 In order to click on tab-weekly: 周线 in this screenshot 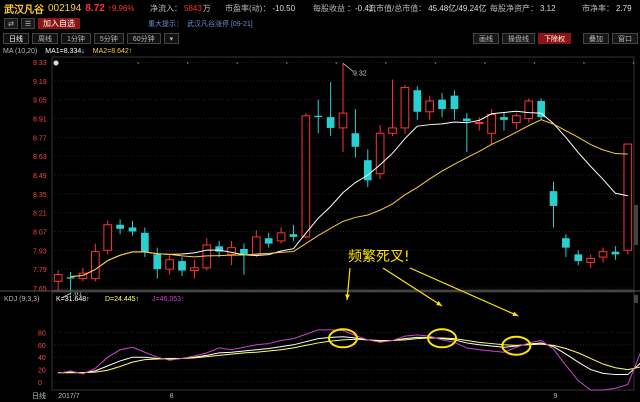, I will do `click(45, 38)`.